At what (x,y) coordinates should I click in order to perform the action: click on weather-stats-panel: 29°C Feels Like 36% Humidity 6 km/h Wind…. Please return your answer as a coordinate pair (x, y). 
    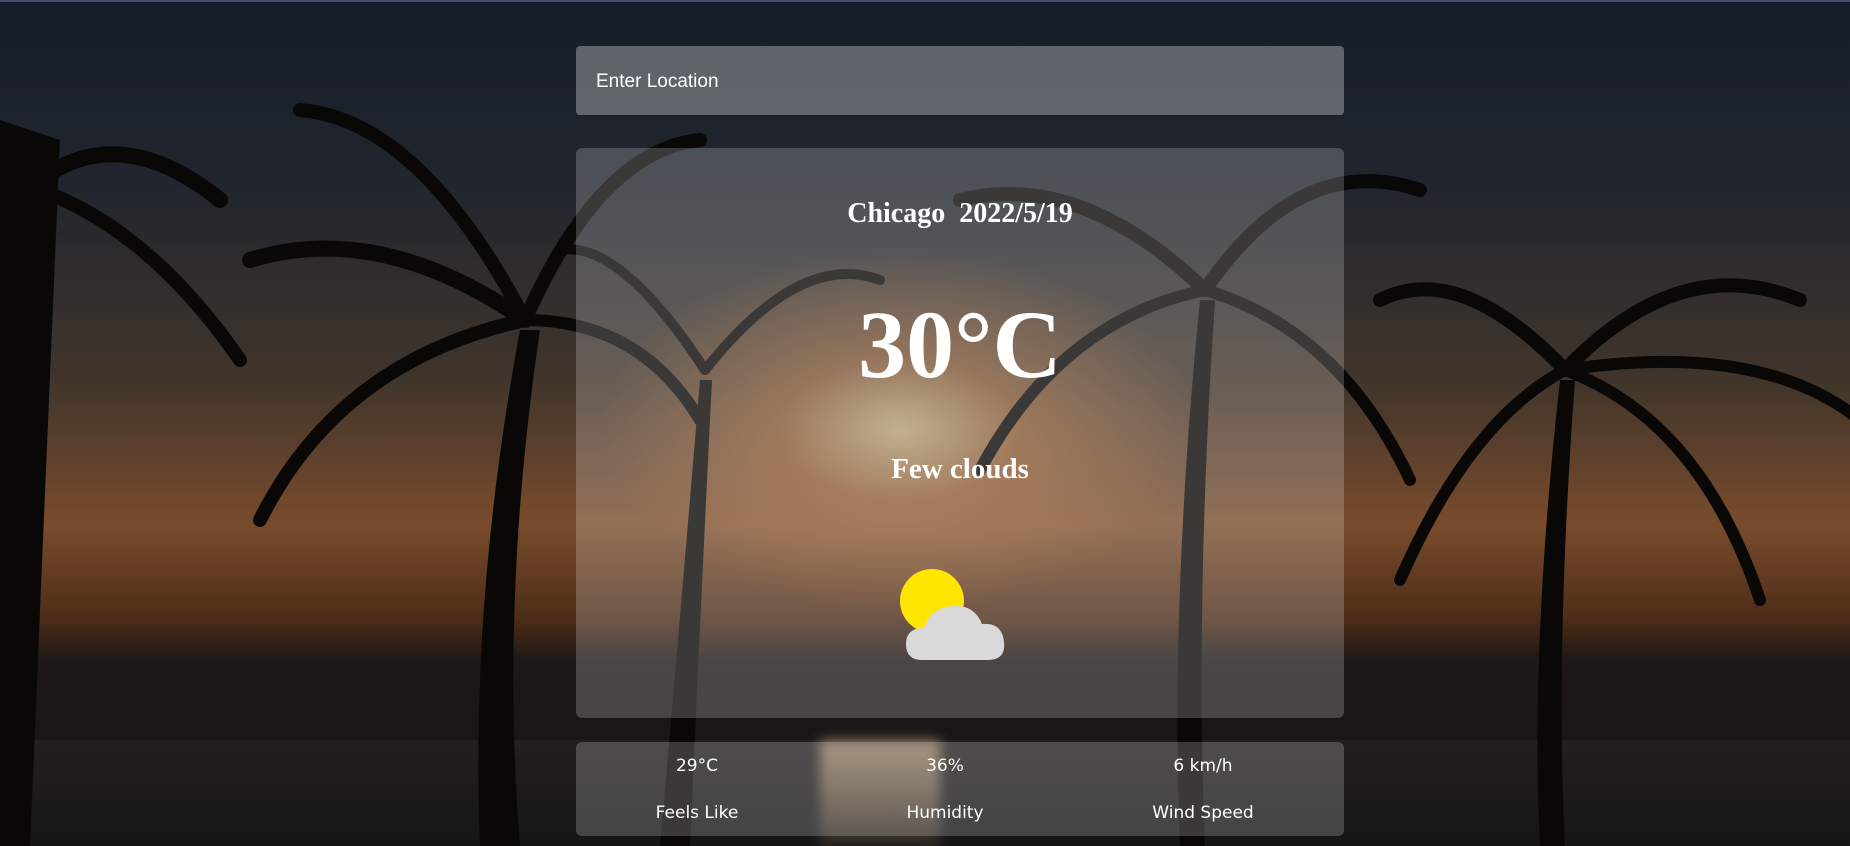
    Looking at the image, I should click on (960, 789).